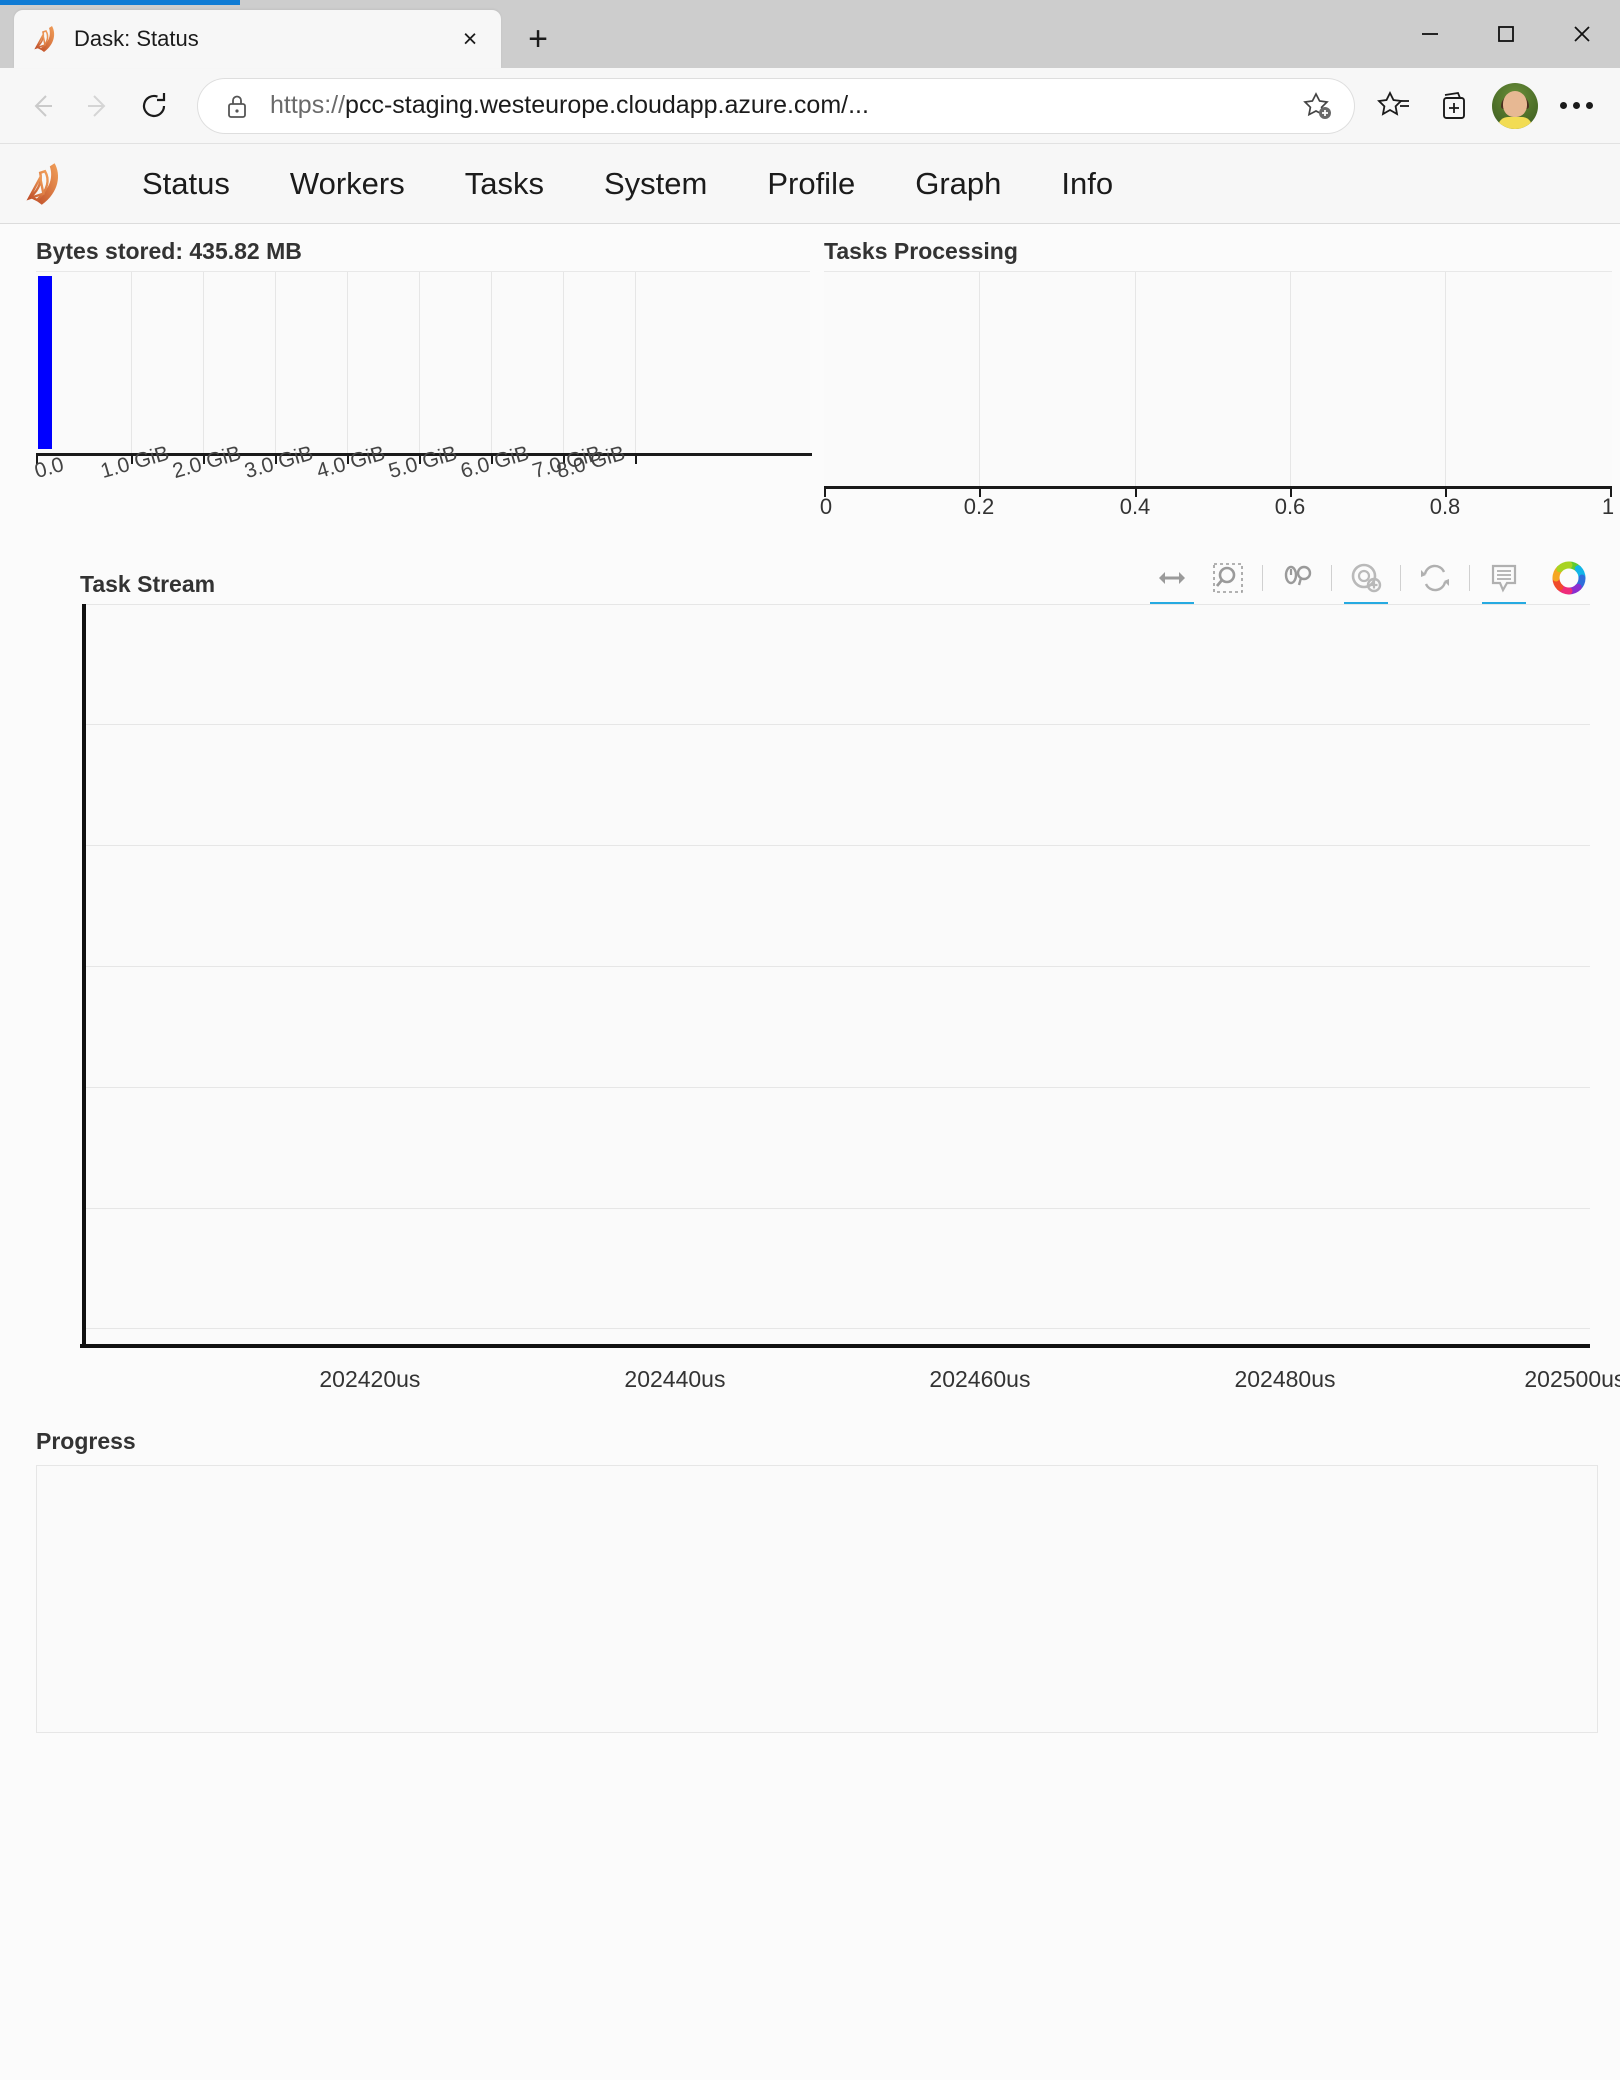 This screenshot has height=2080, width=1620. I want to click on x-tick-label: 1, so click(1608, 506).